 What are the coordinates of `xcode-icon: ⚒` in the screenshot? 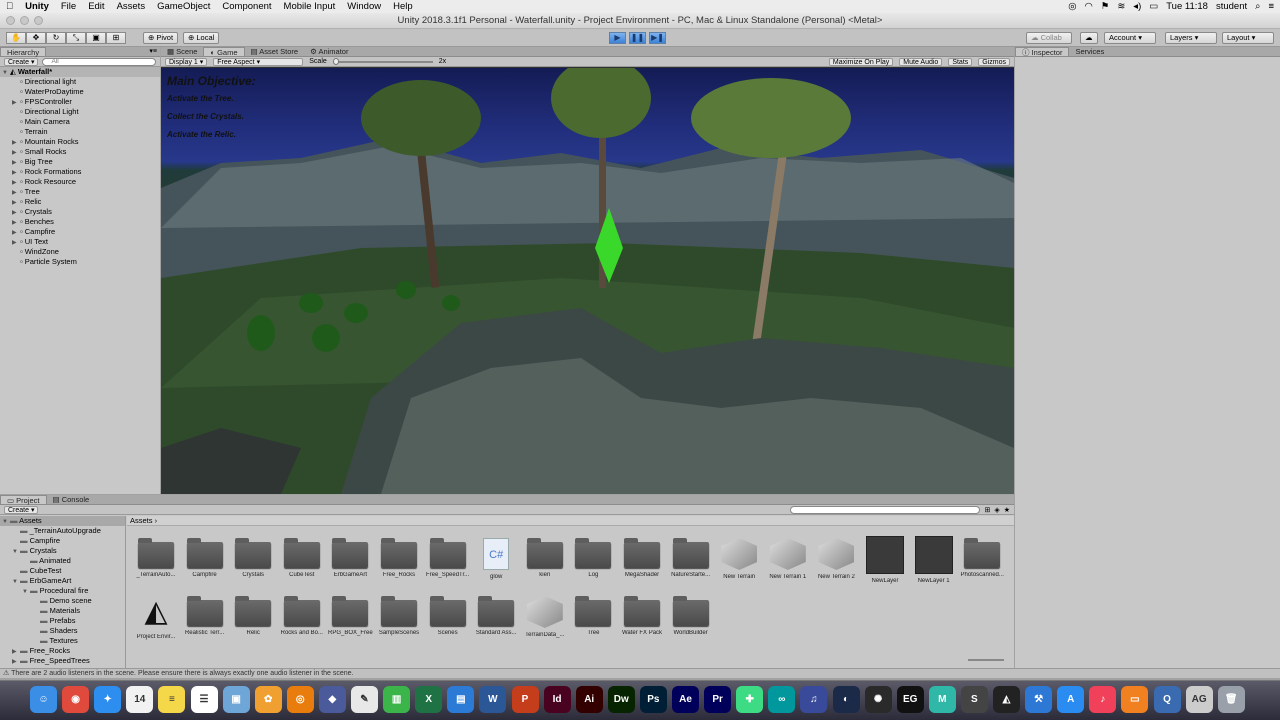 It's located at (1039, 699).